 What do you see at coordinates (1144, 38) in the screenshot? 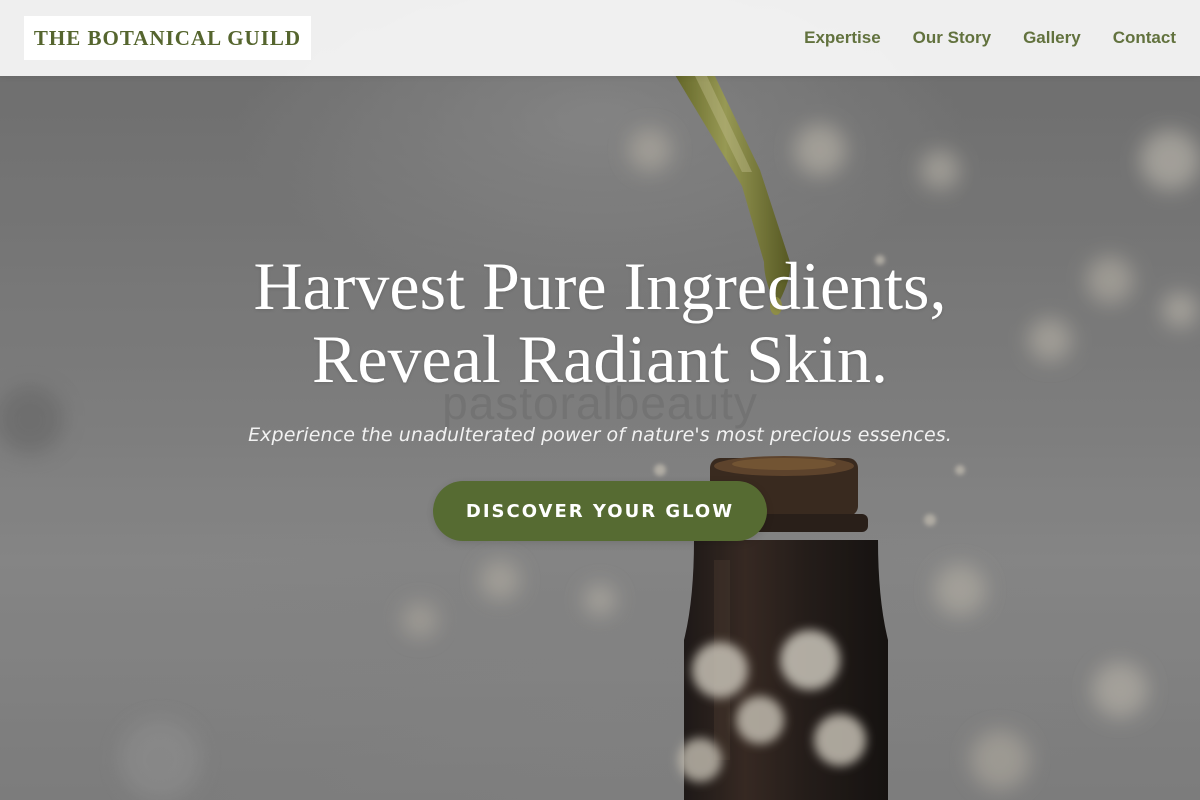
I see `nav-link-contact: Contact` at bounding box center [1144, 38].